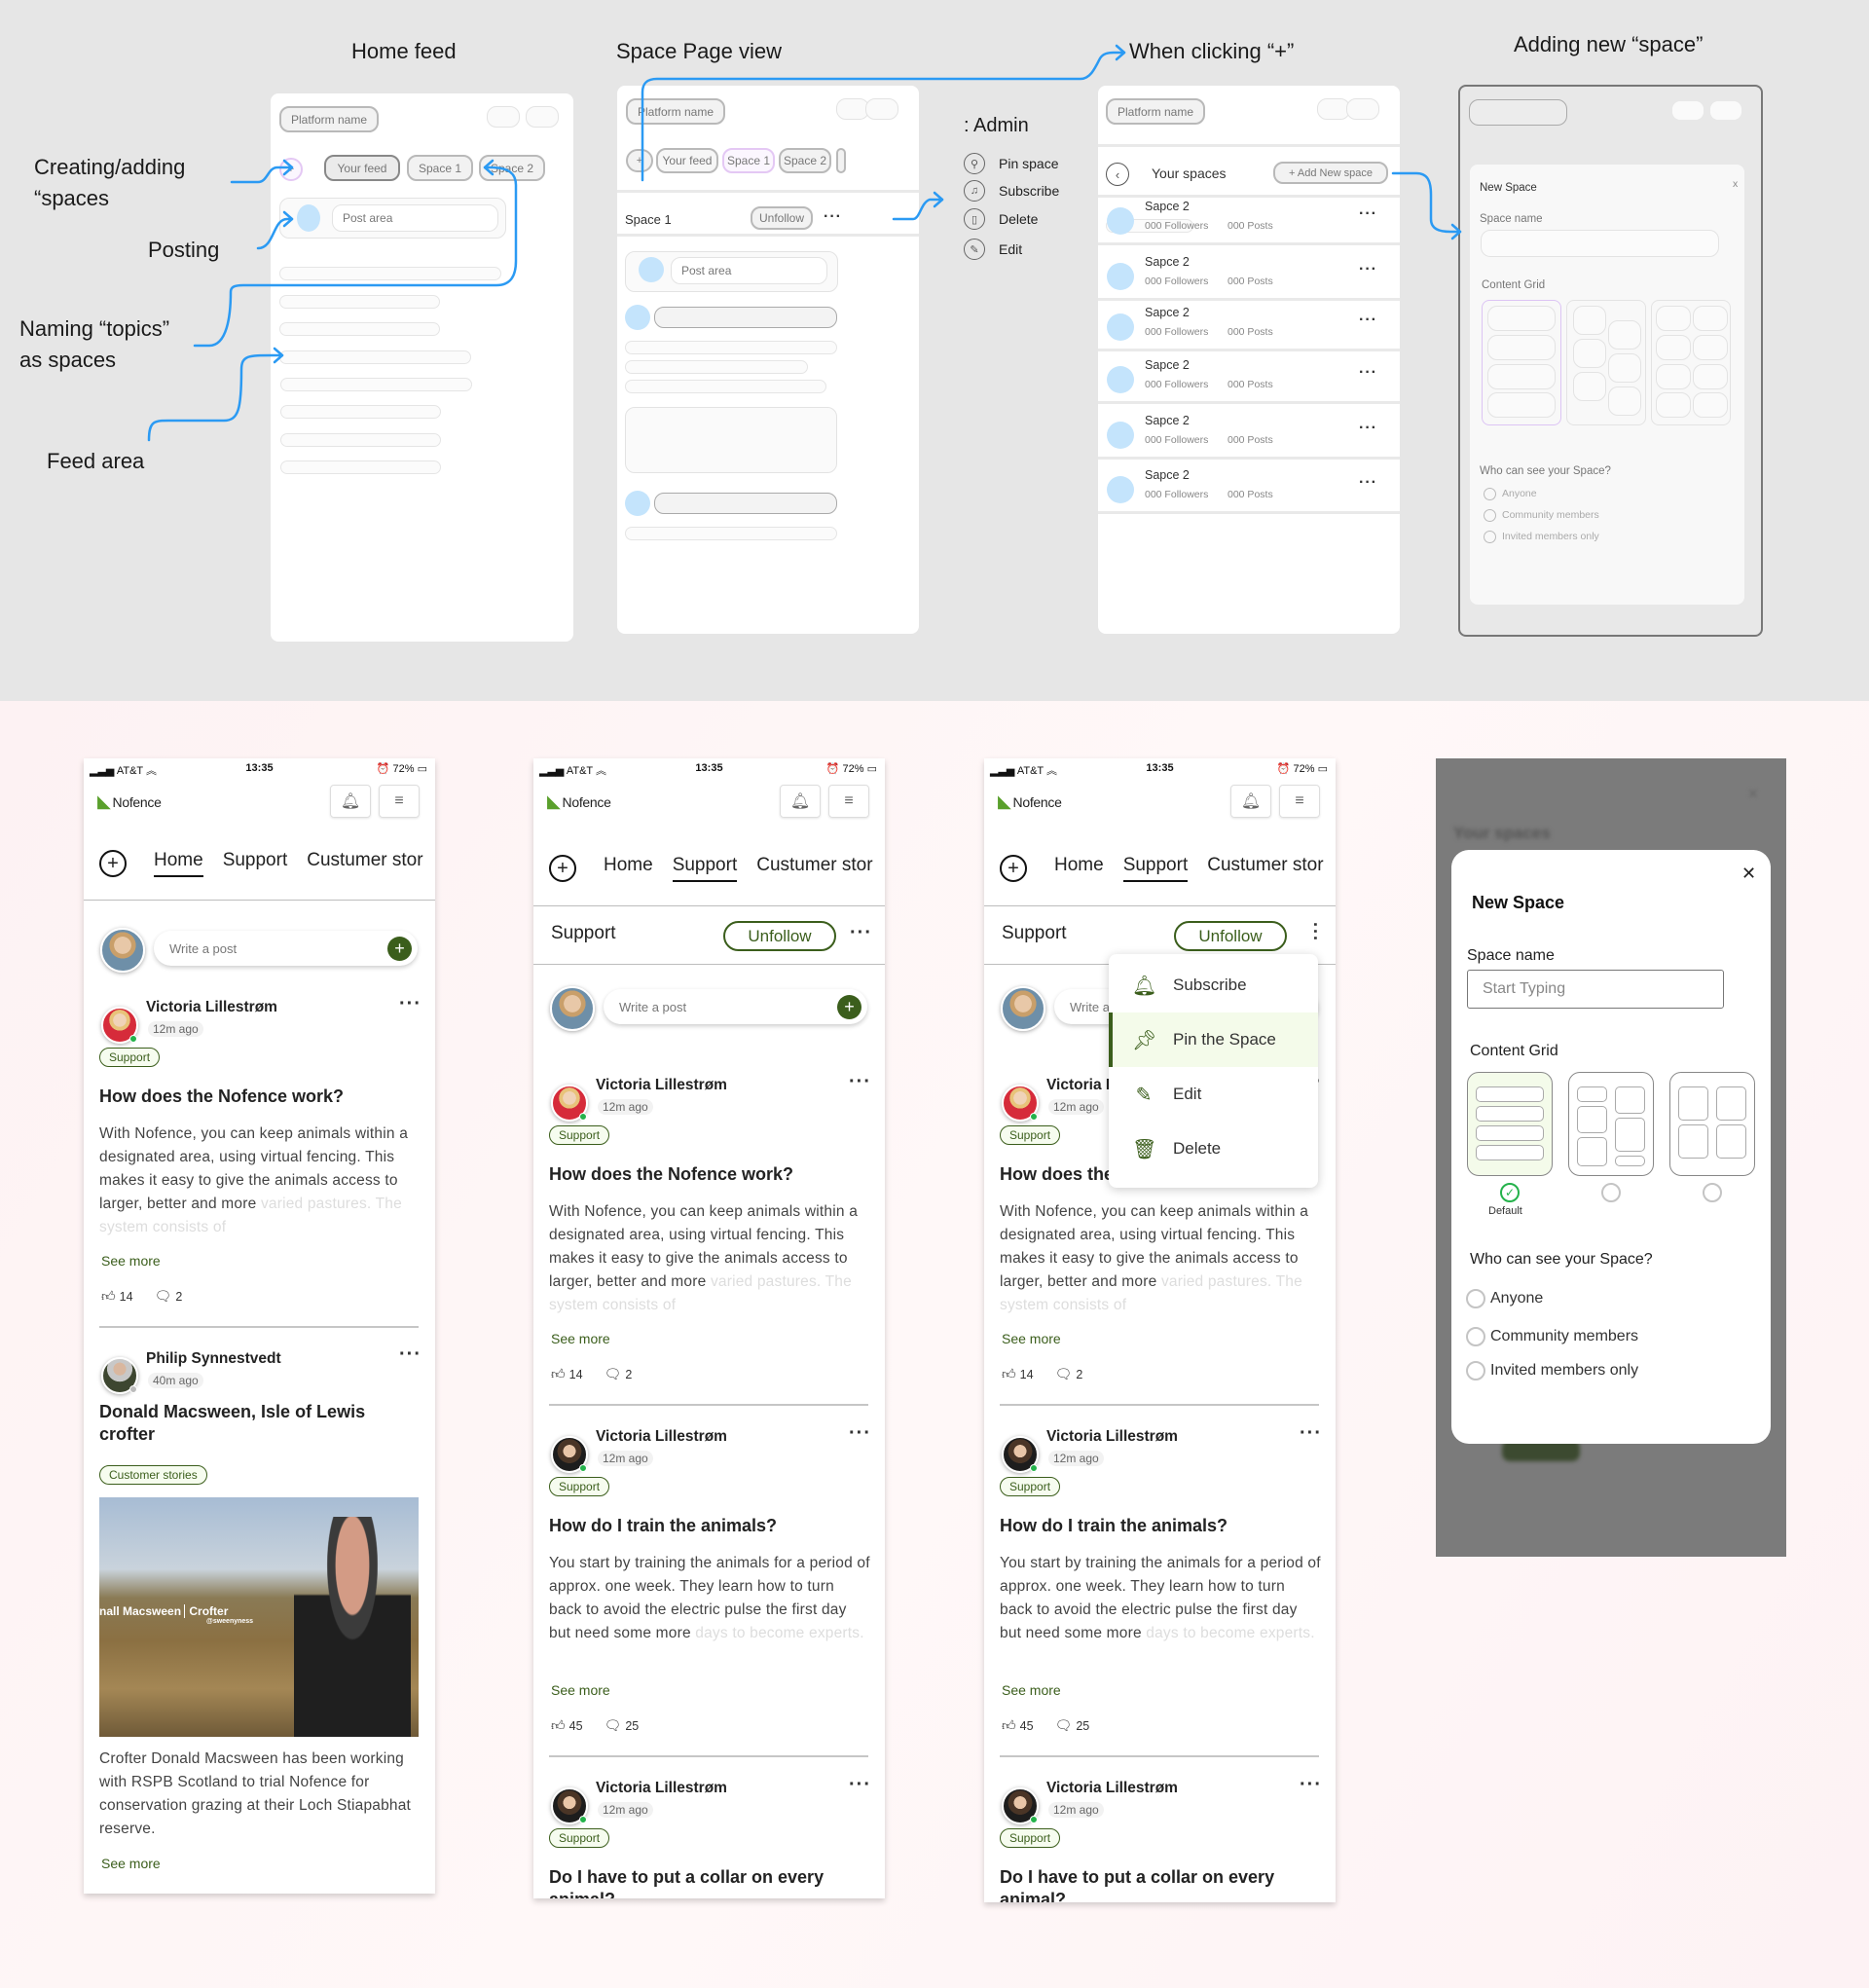 The width and height of the screenshot is (1869, 1988). What do you see at coordinates (1595, 989) in the screenshot?
I see `space-name-input: Start Typing` at bounding box center [1595, 989].